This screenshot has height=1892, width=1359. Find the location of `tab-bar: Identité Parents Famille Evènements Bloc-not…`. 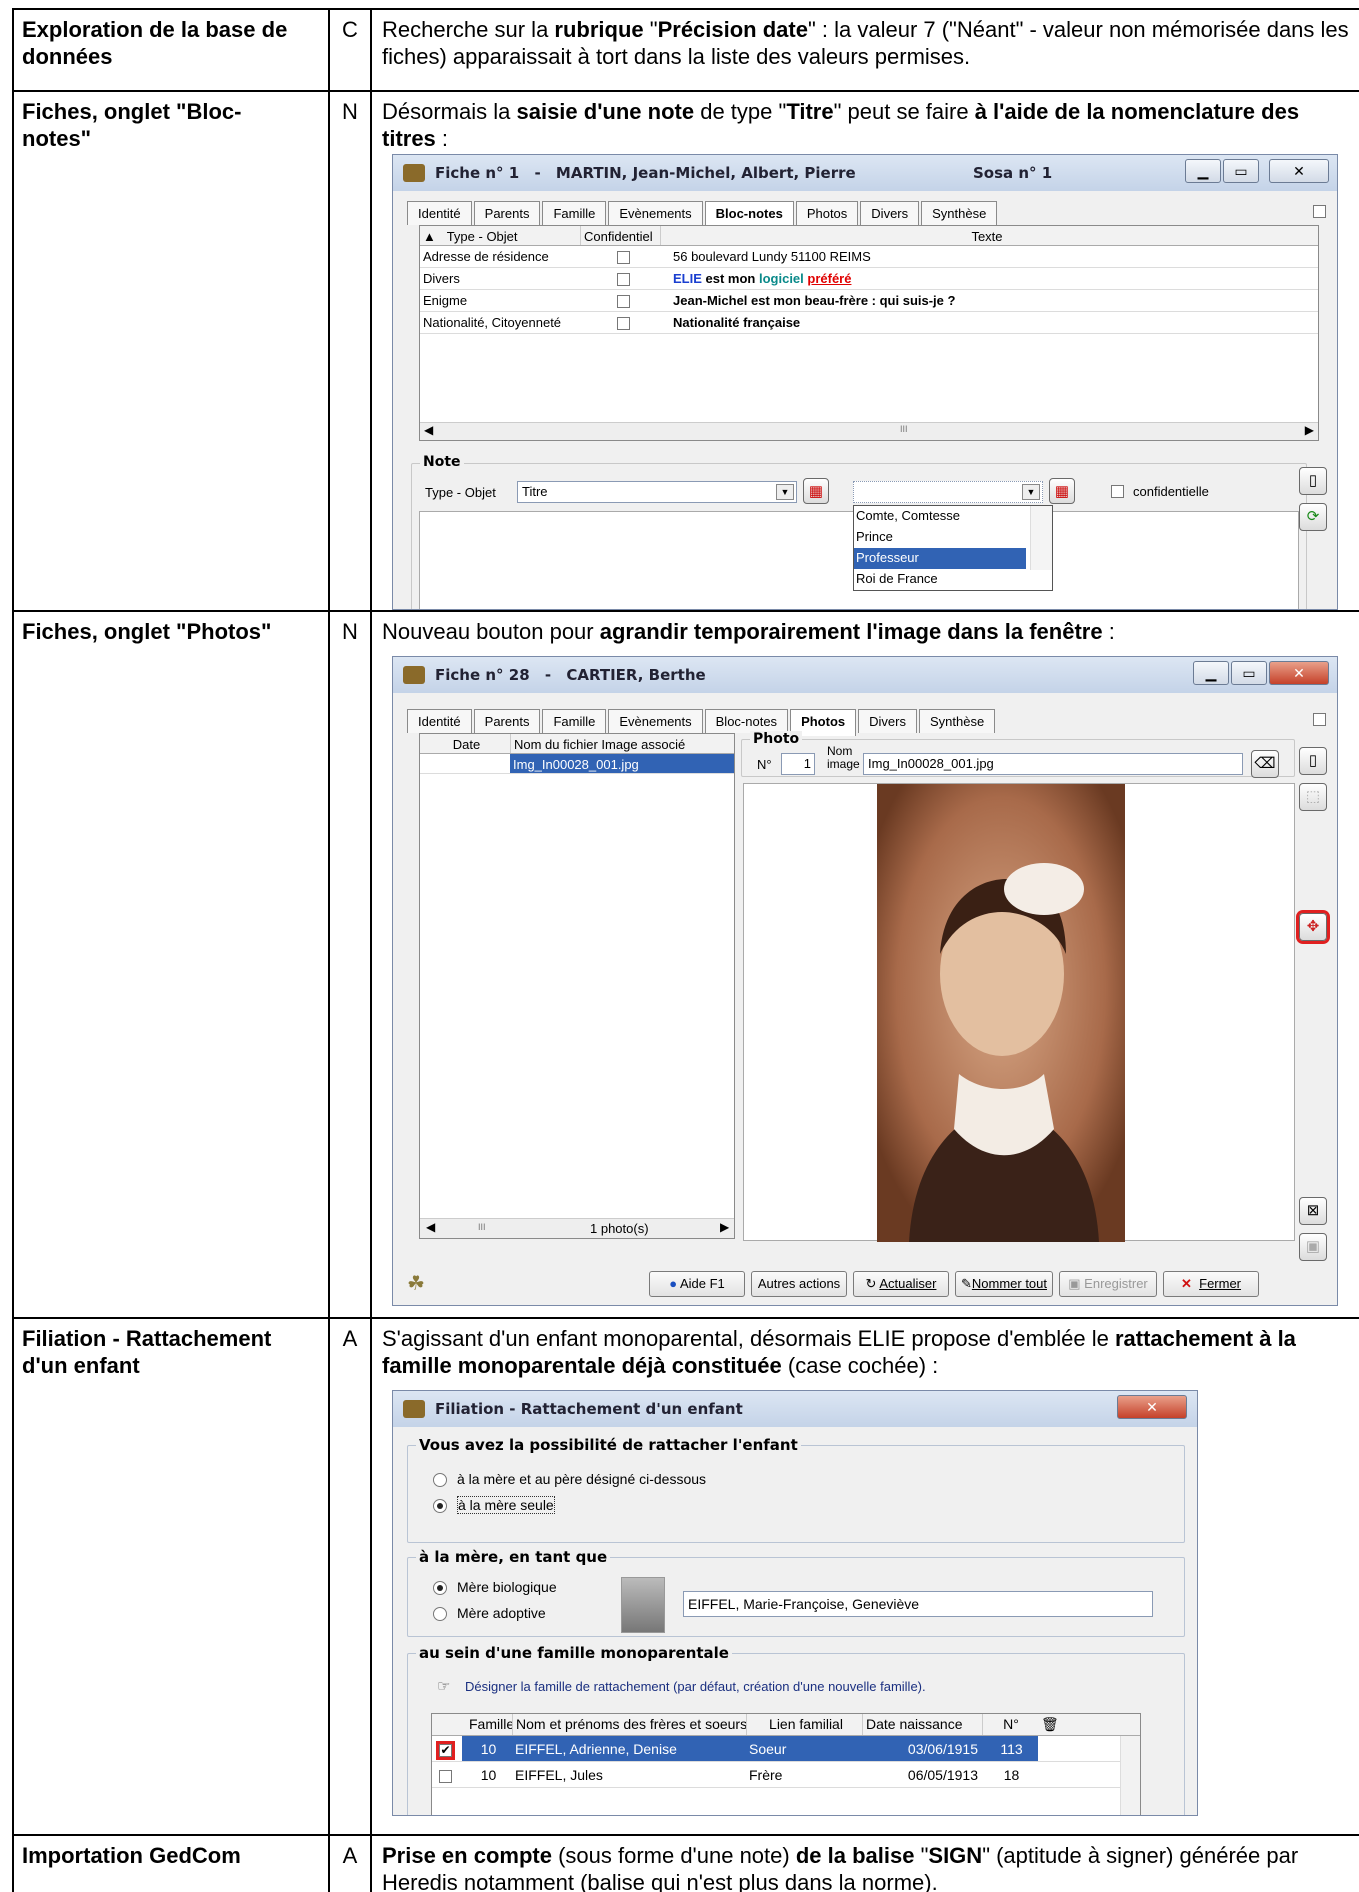

tab-bar: Identité Parents Famille Evènements Bloc-not… is located at coordinates (702, 722).